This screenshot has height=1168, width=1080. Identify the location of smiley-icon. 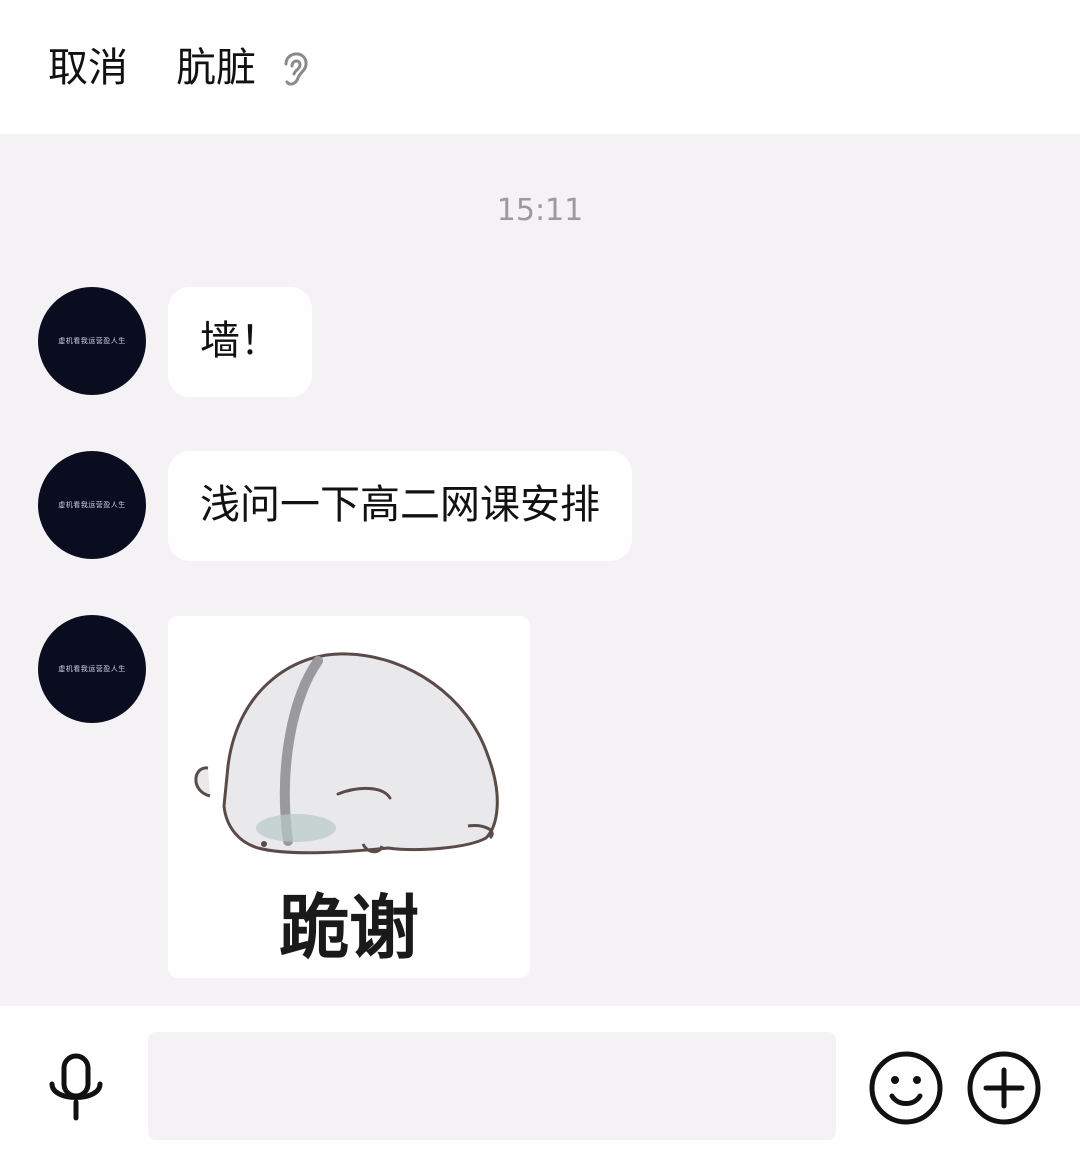
(906, 1088).